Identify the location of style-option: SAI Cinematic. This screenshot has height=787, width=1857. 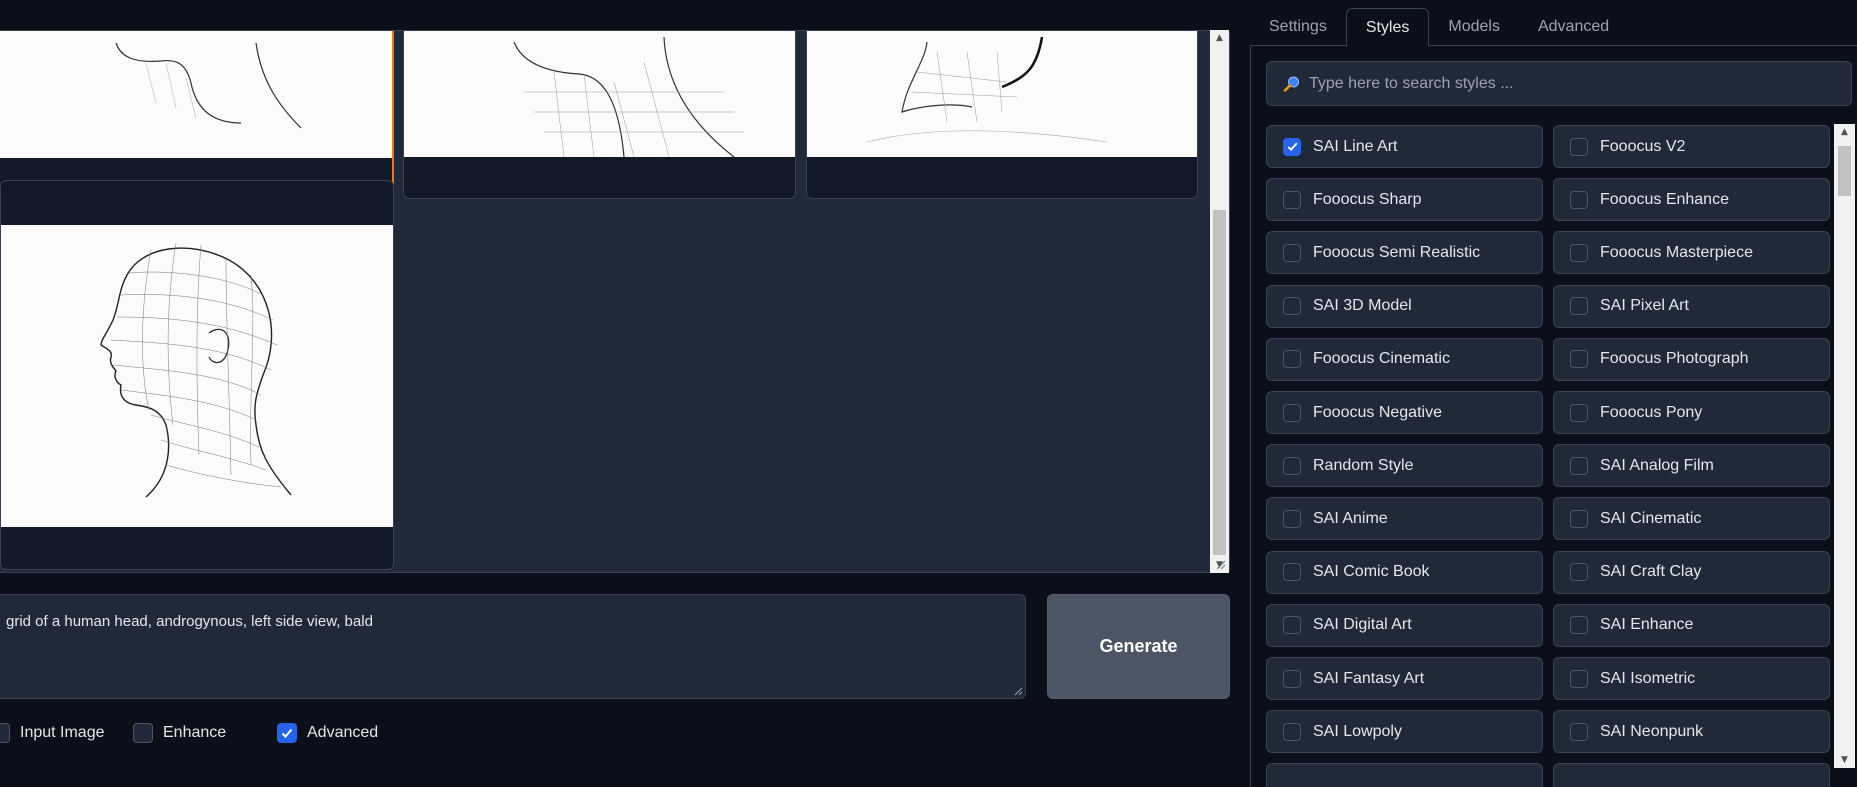
(1691, 519).